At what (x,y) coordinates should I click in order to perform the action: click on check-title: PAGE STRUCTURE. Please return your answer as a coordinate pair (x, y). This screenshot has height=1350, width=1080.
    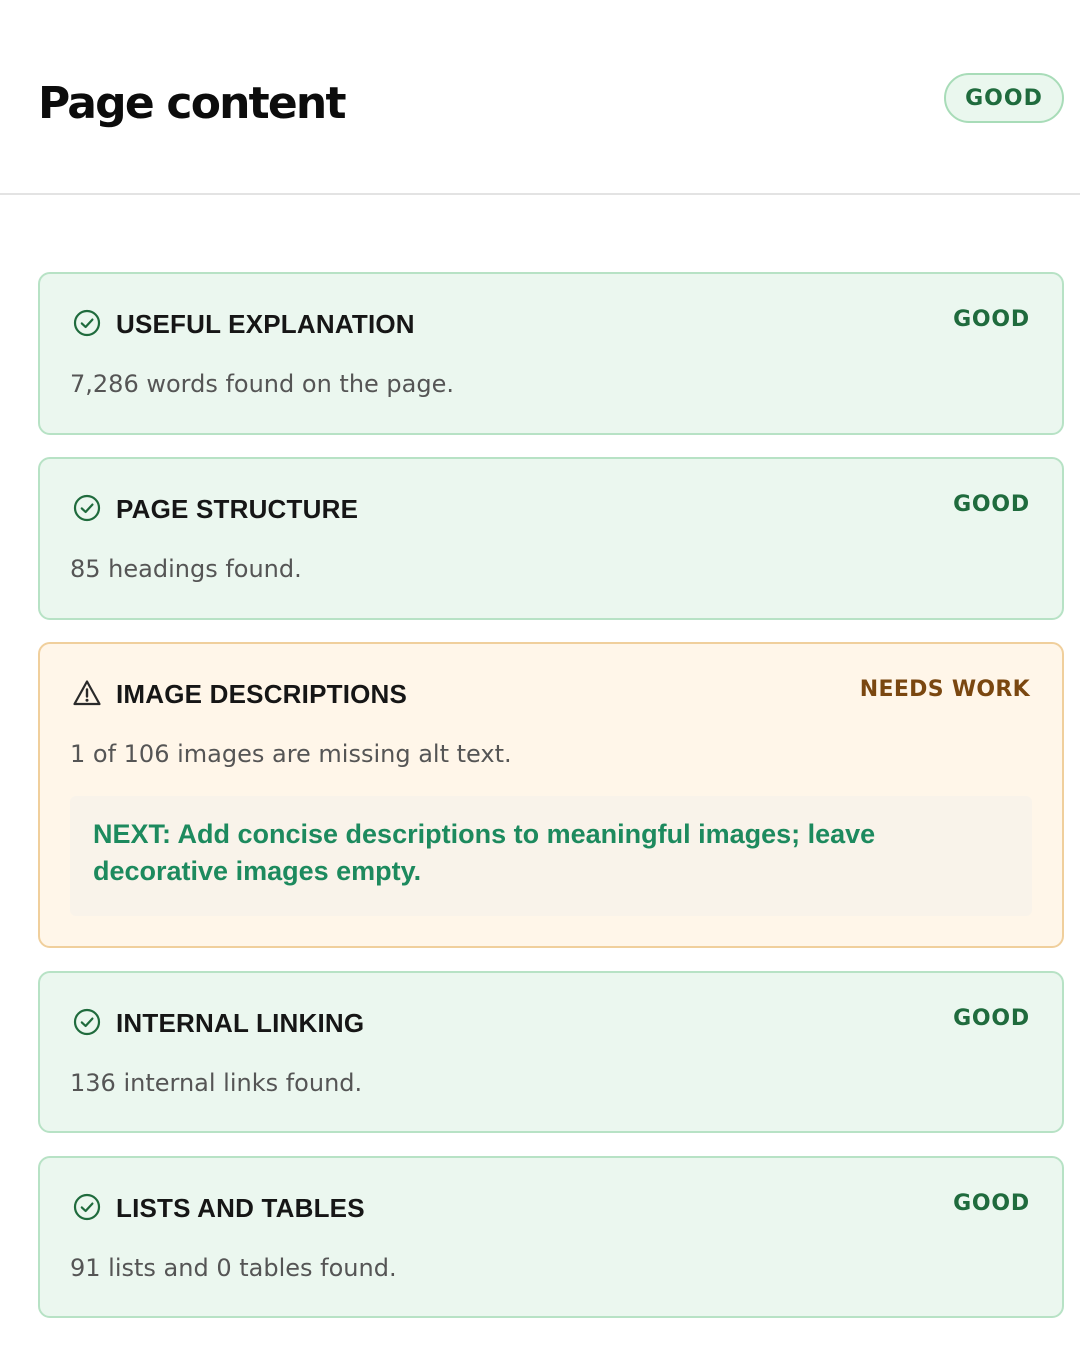
    Looking at the image, I should click on (237, 509).